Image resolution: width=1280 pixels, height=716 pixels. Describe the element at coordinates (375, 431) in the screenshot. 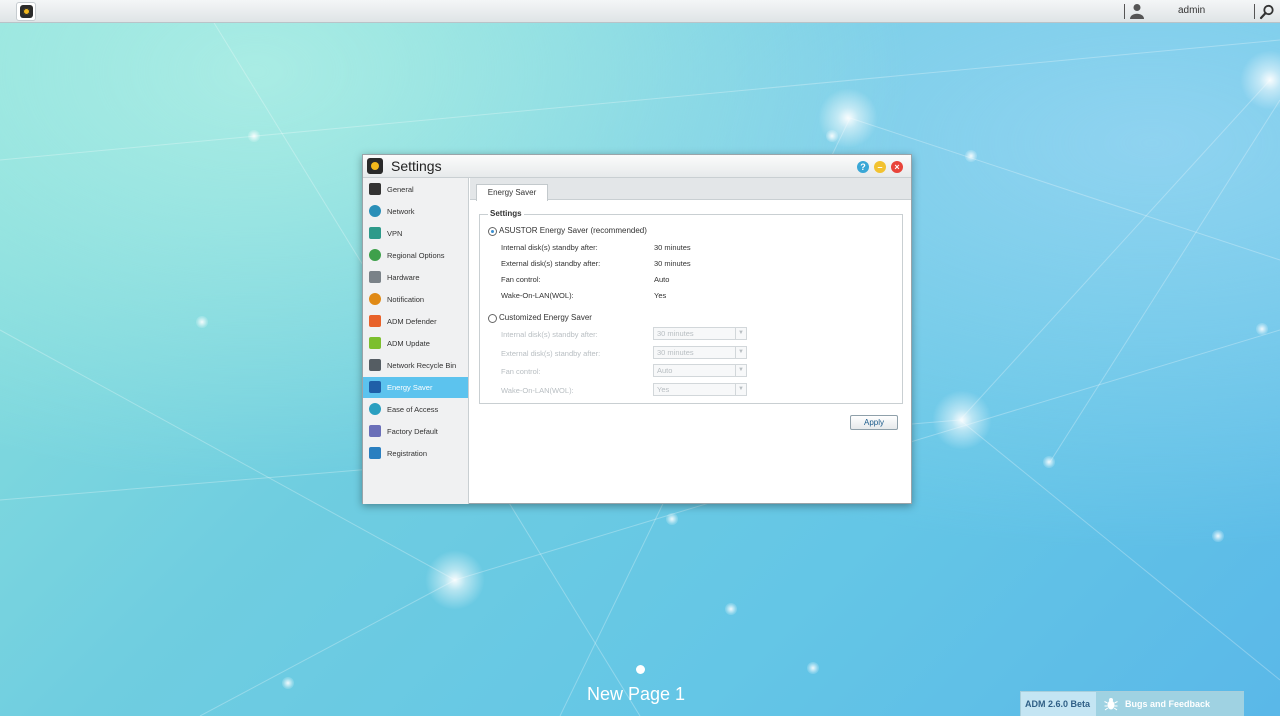

I see `reset-icon` at that location.